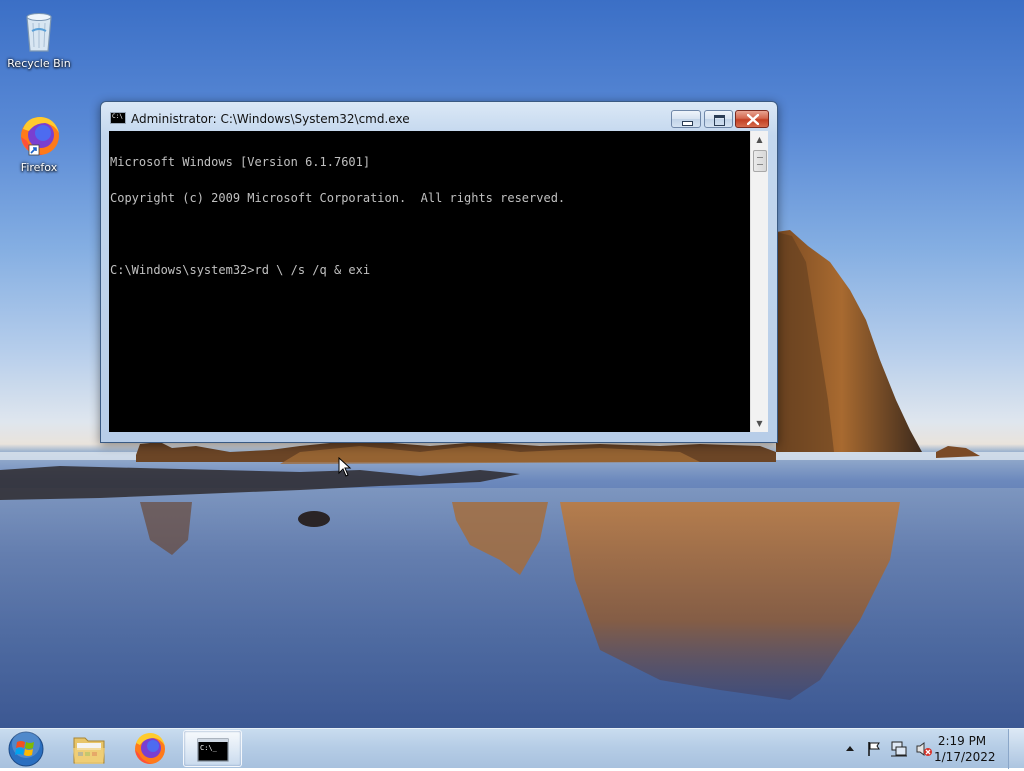  Describe the element at coordinates (240, 162) in the screenshot. I see `console-line: Microsoft Windows [Version 6.1.7601]` at that location.